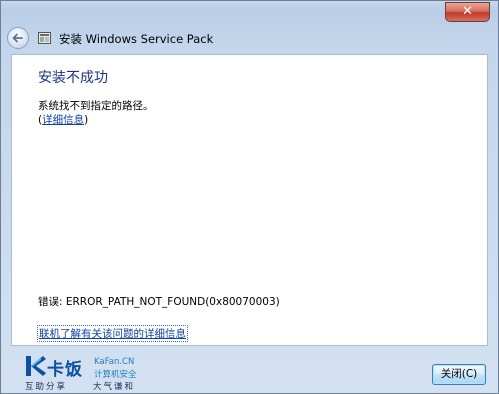  I want to click on details-line: (详细信息), so click(63, 119).